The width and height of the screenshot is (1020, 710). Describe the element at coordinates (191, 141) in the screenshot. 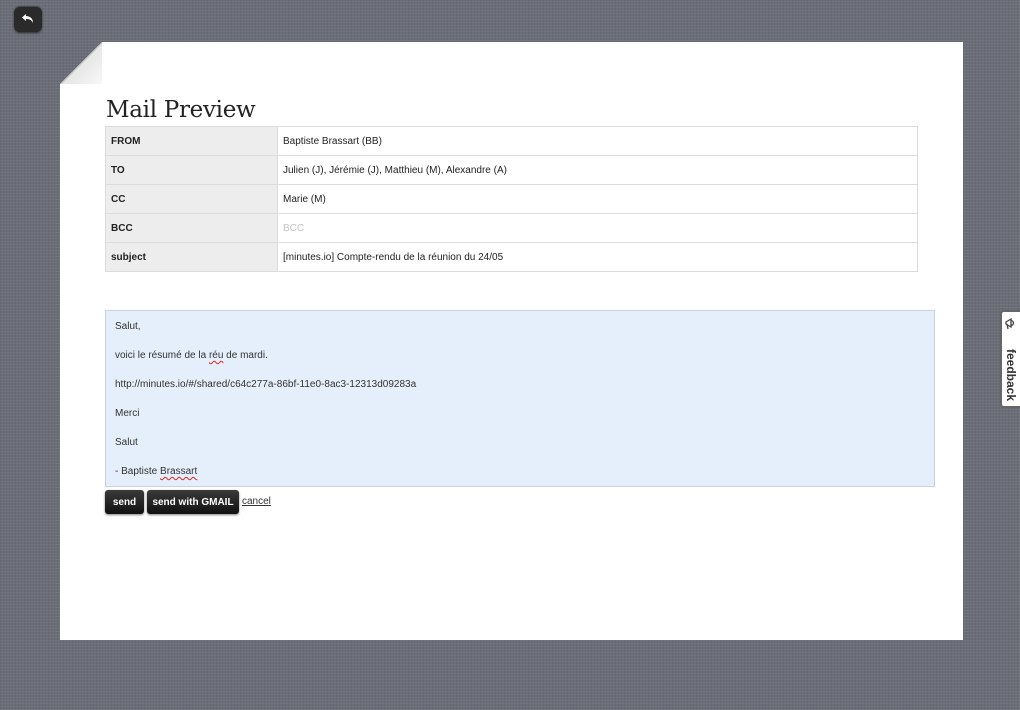

I see `from-label: FROM` at that location.